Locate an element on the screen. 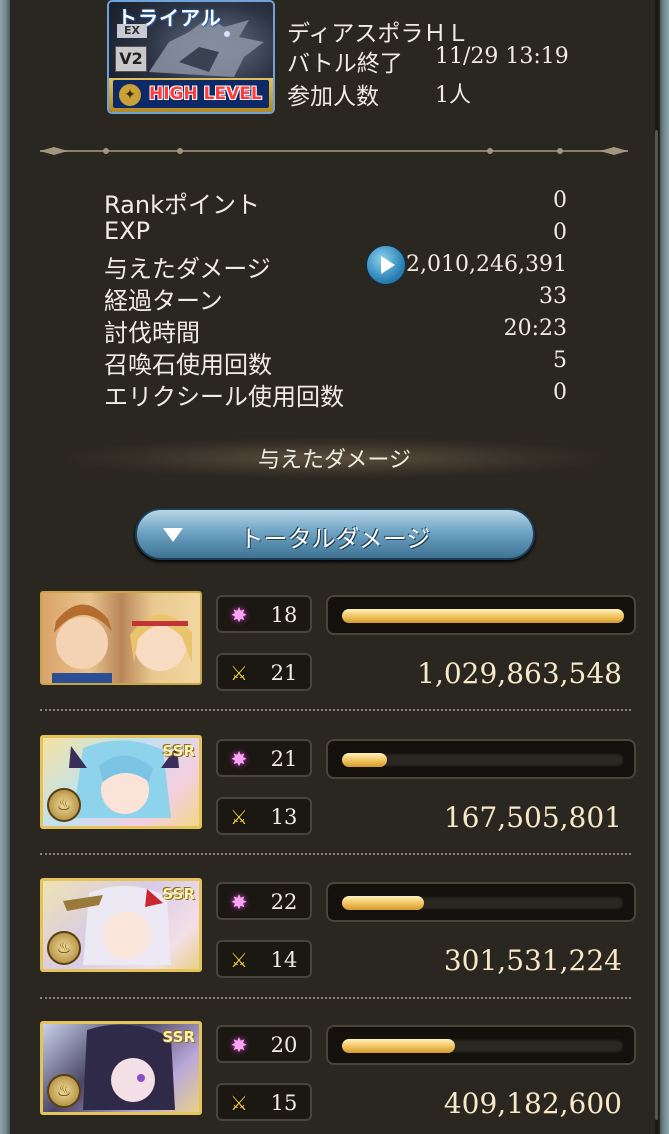  left-frame is located at coordinates (5, 567).